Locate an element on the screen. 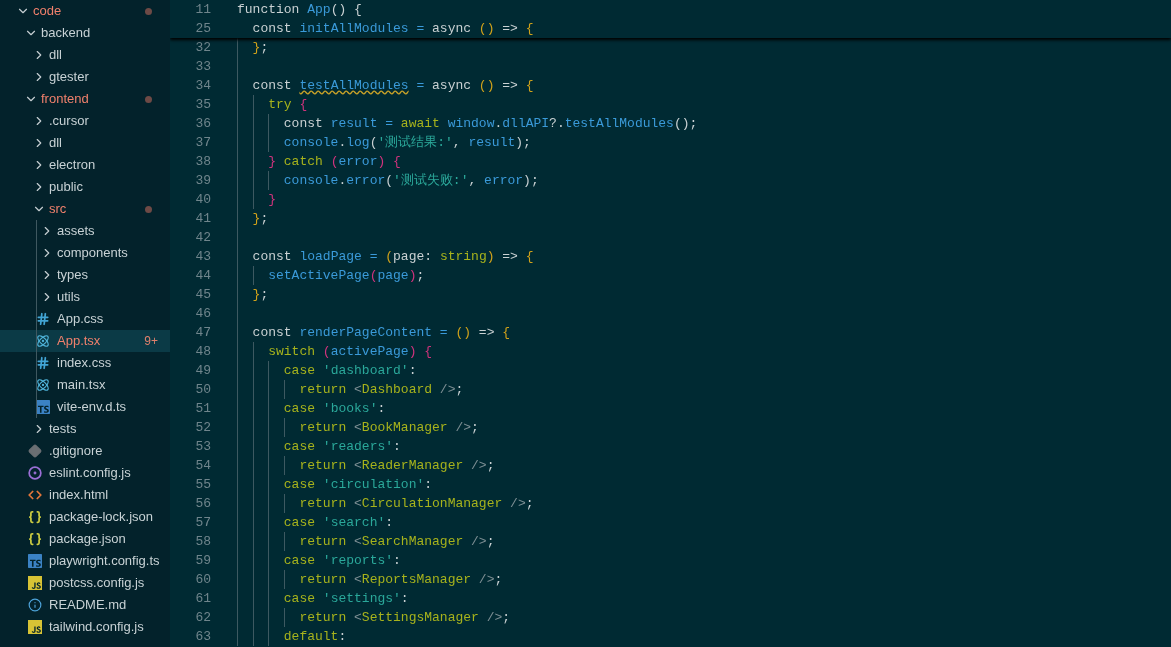 This screenshot has height=647, width=1171. line-number: 44 is located at coordinates (202, 275).